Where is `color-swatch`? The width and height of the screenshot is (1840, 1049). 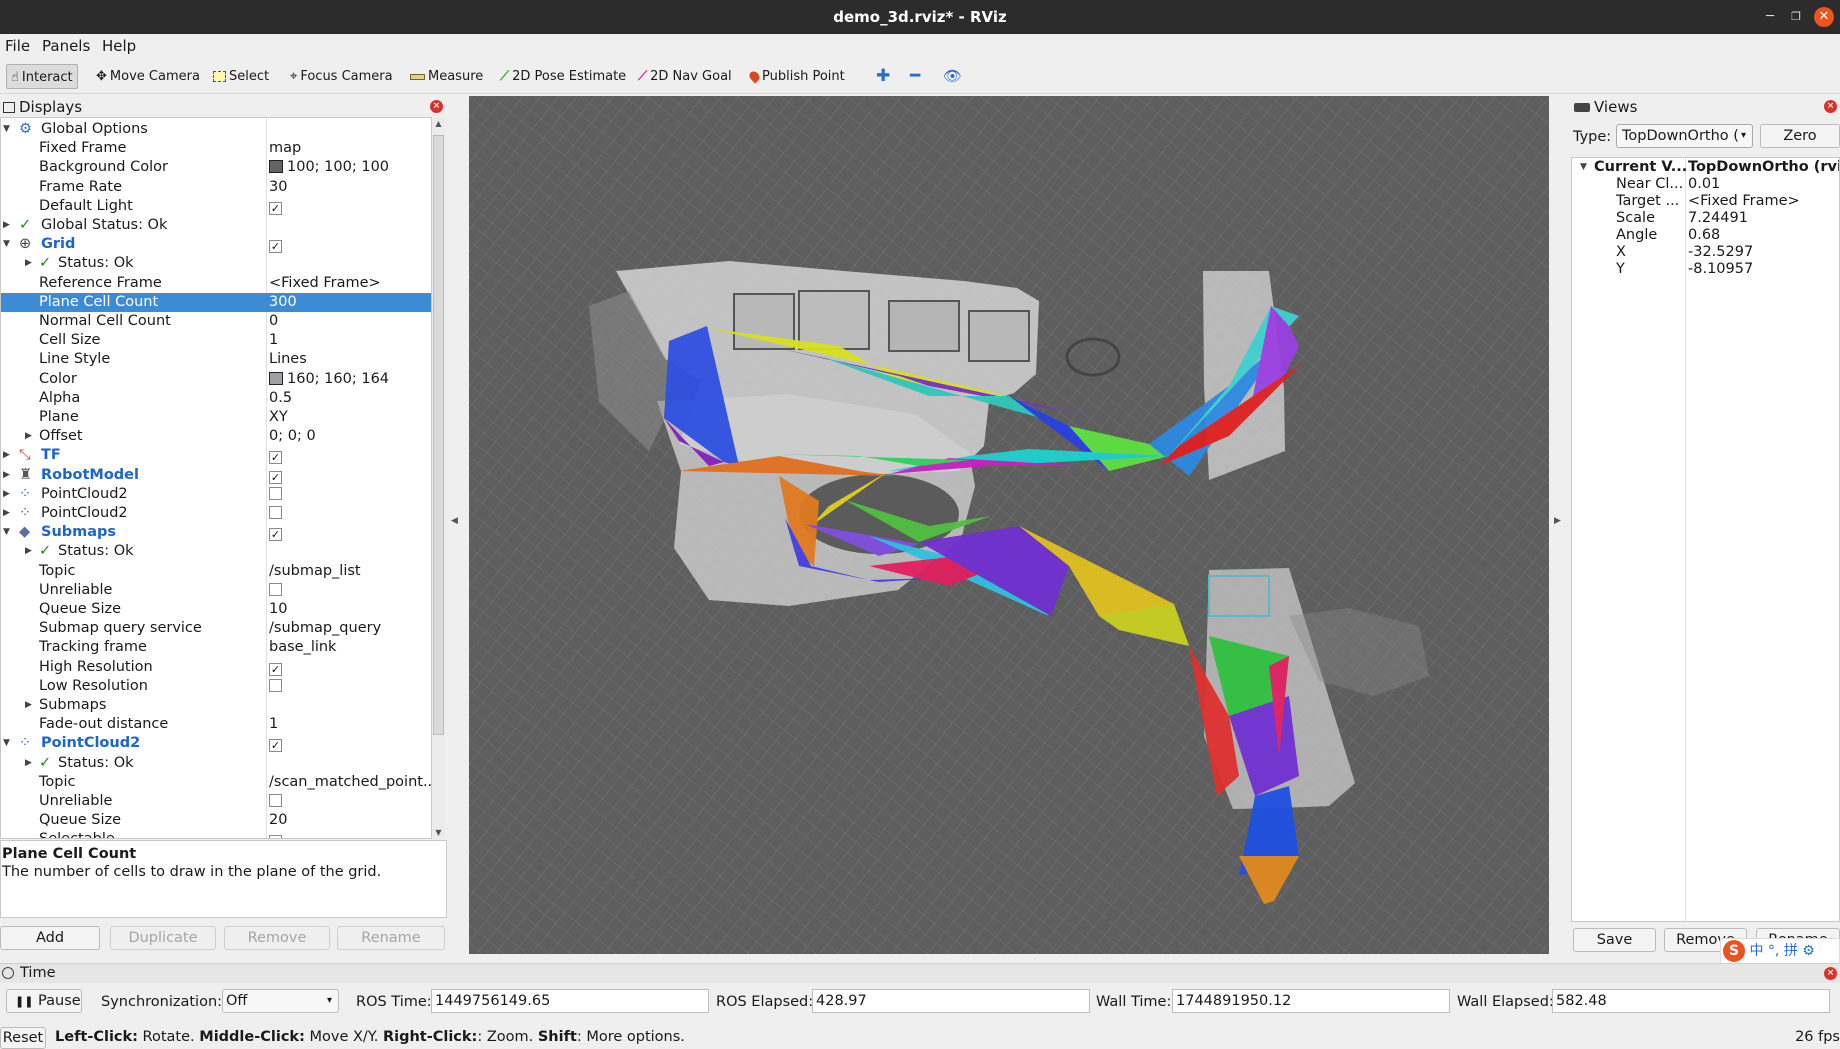
color-swatch is located at coordinates (276, 378).